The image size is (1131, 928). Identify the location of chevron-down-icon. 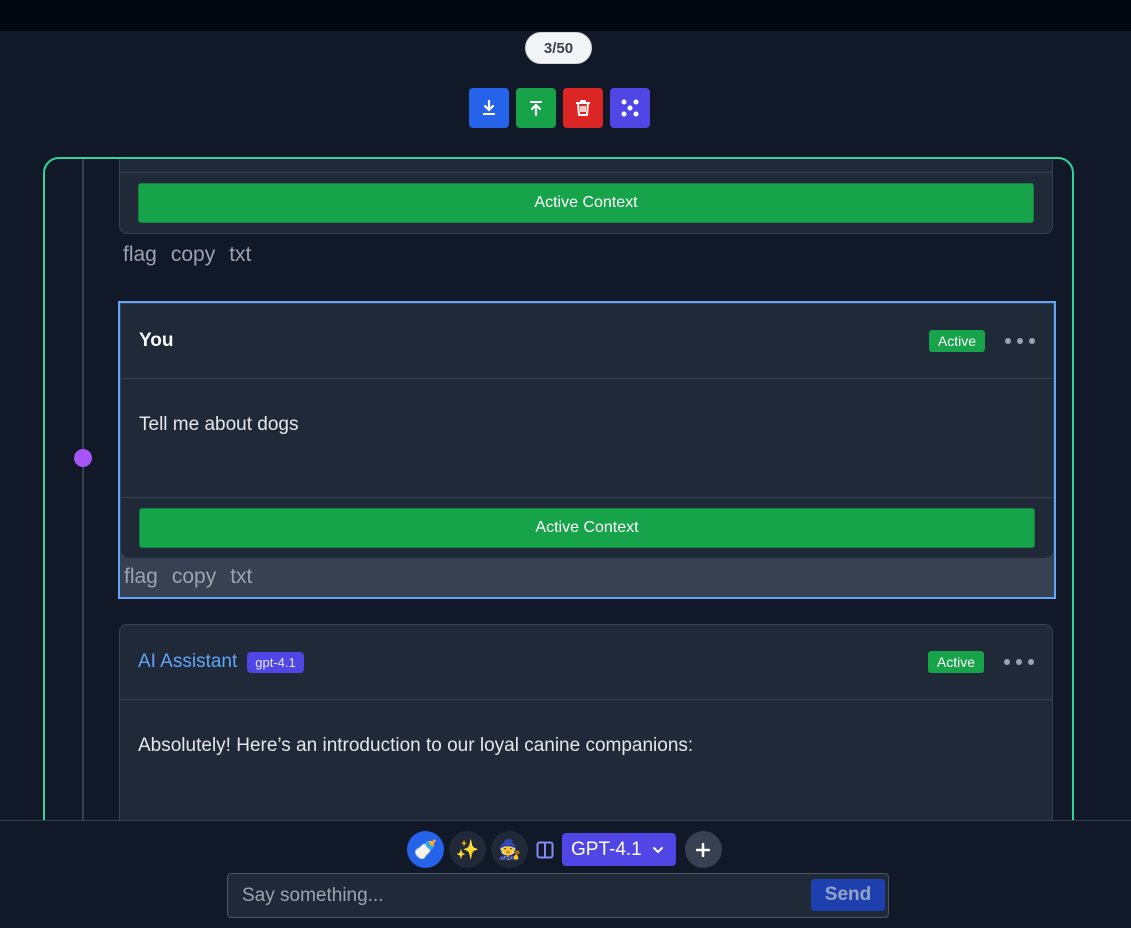
(657, 849).